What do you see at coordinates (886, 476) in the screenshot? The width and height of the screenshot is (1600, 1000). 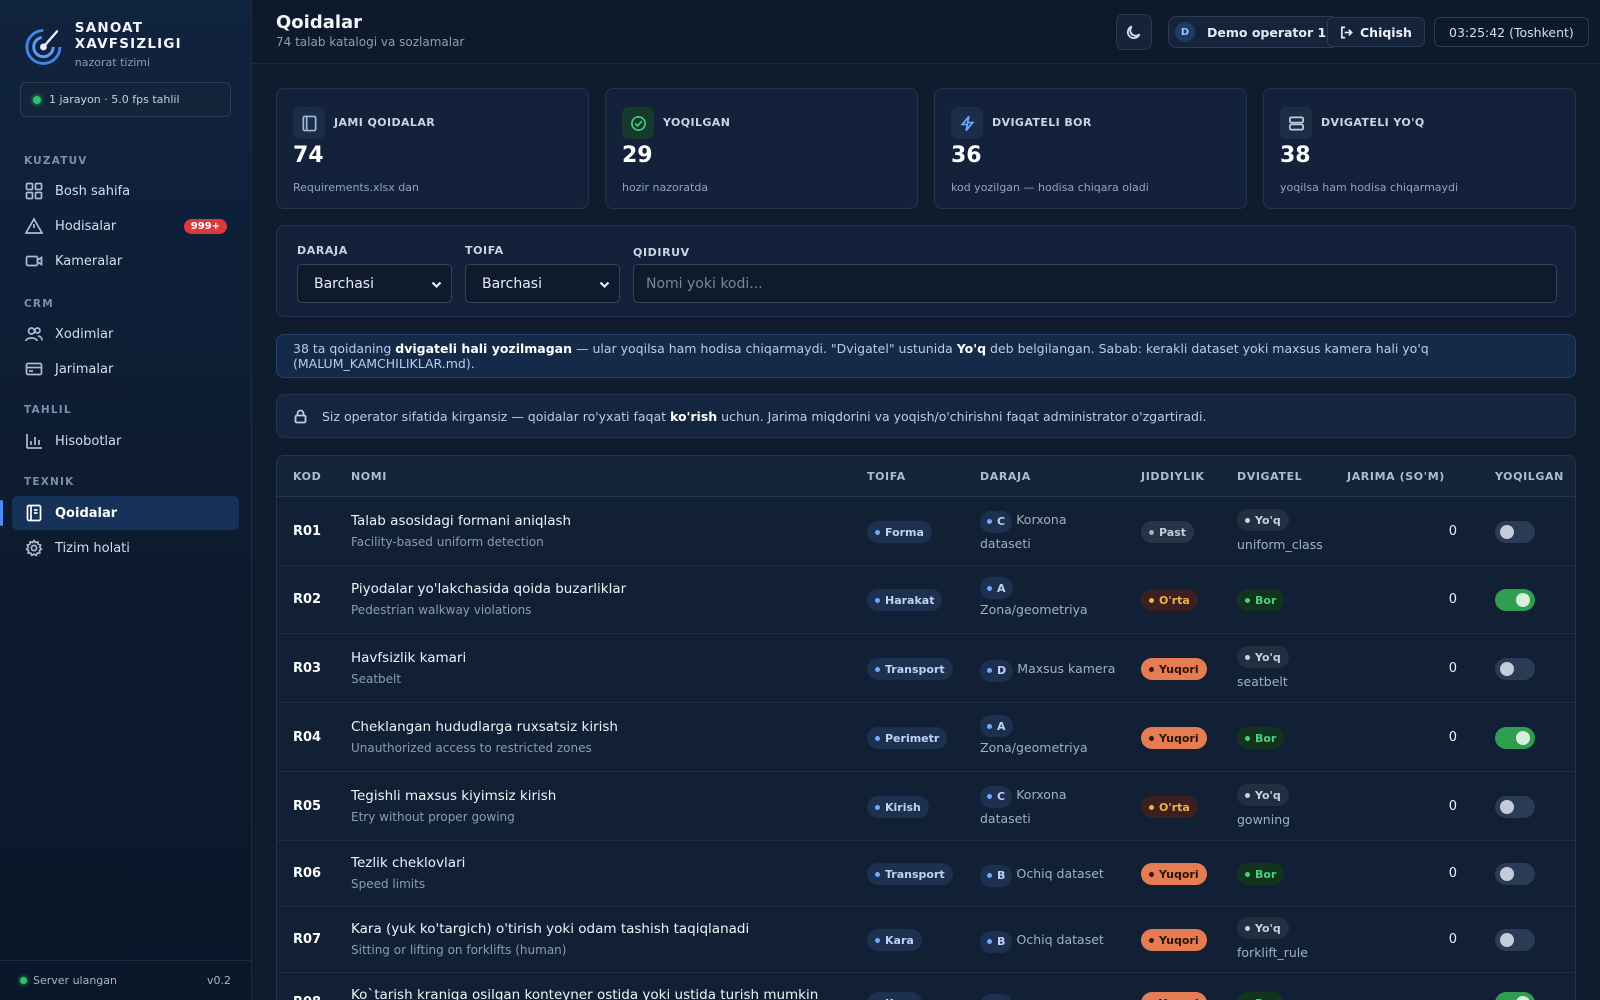 I see `column-header-category: TOIFA` at bounding box center [886, 476].